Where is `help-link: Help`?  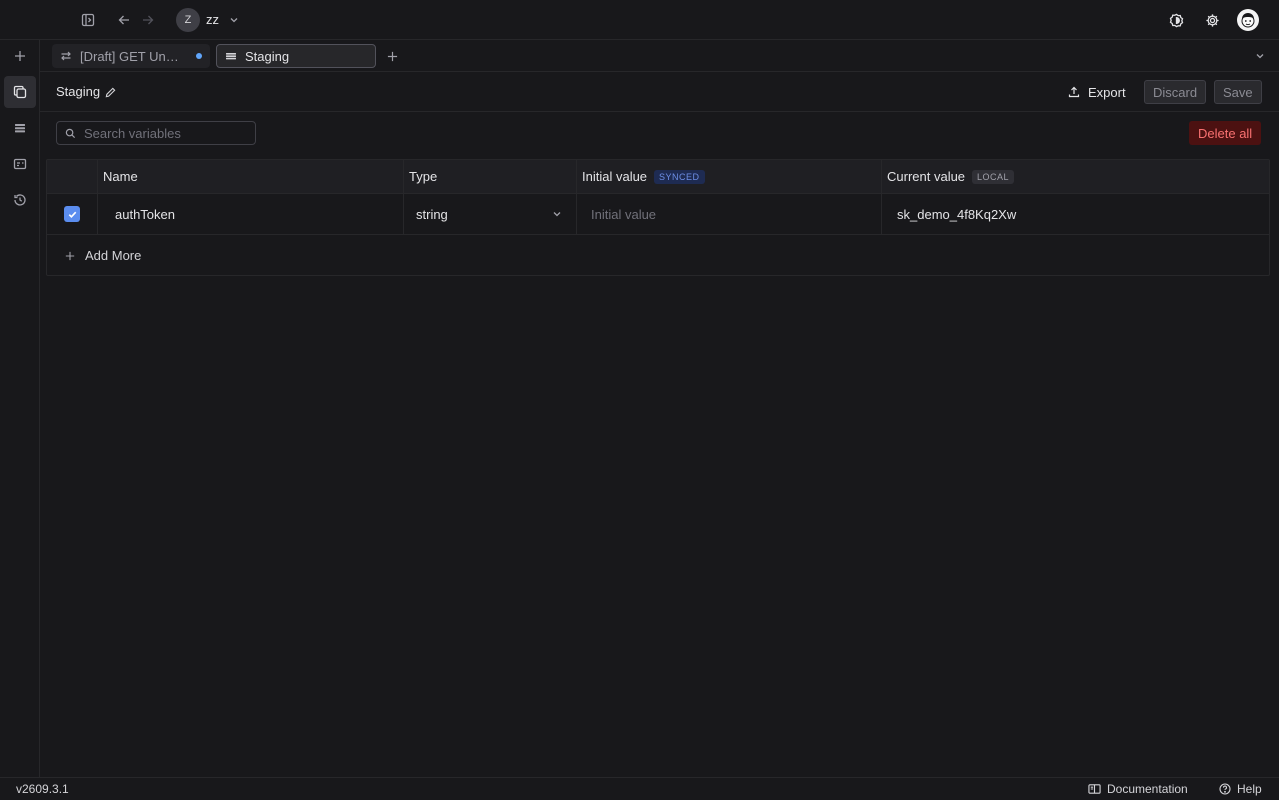
help-link: Help is located at coordinates (1240, 789).